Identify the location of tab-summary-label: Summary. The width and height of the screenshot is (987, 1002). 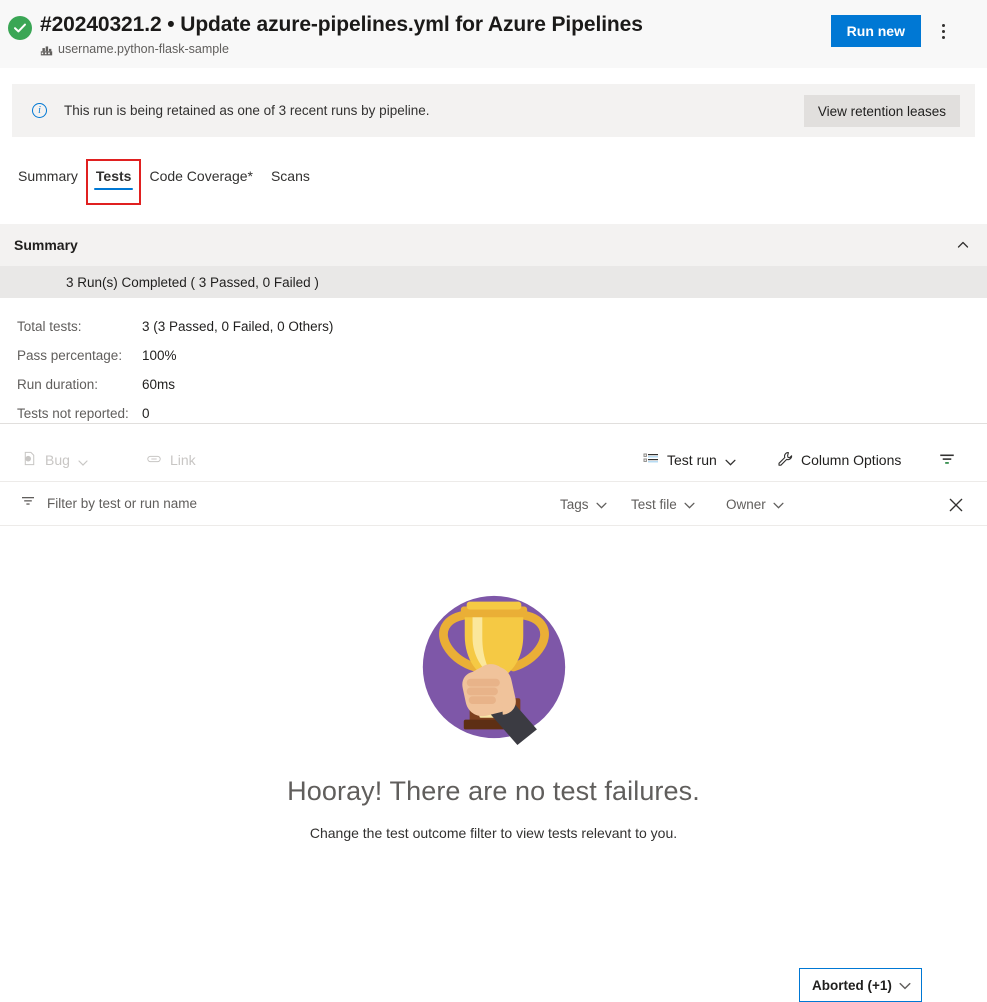
(48, 176).